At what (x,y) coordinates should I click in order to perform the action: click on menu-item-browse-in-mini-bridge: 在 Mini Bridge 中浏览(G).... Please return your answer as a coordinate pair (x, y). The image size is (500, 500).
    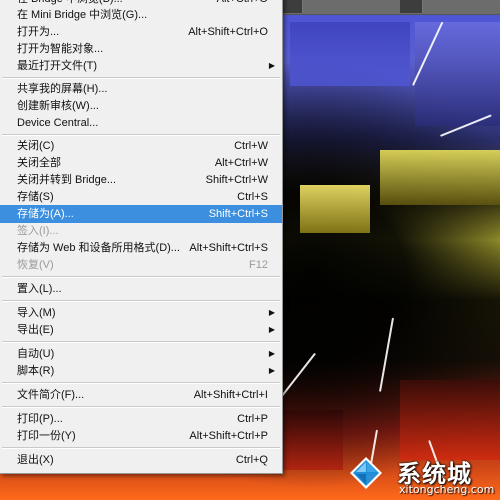
    Looking at the image, I should click on (141, 15).